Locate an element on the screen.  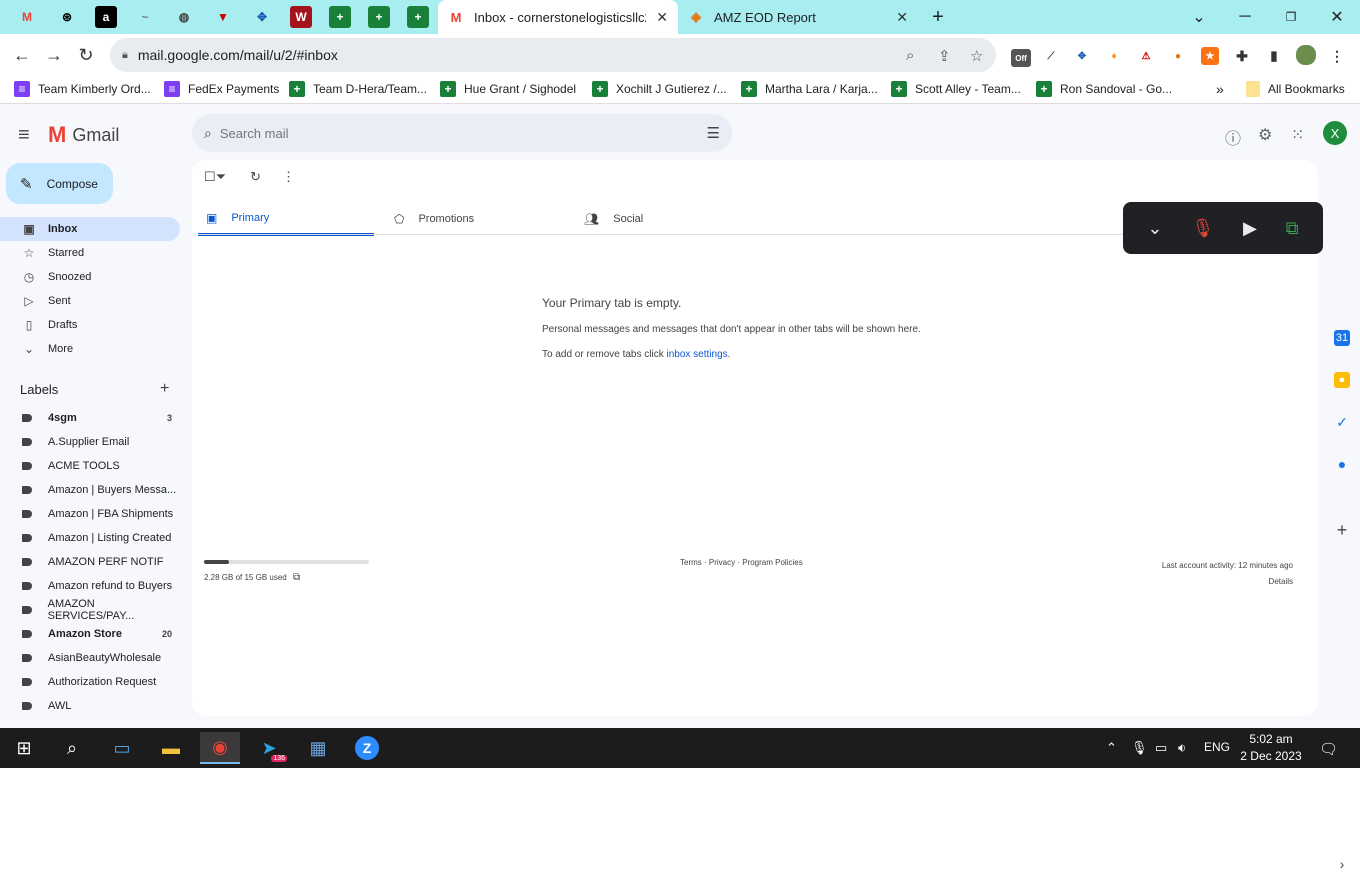
calculator-icon: ▦ is located at coordinates (318, 748).